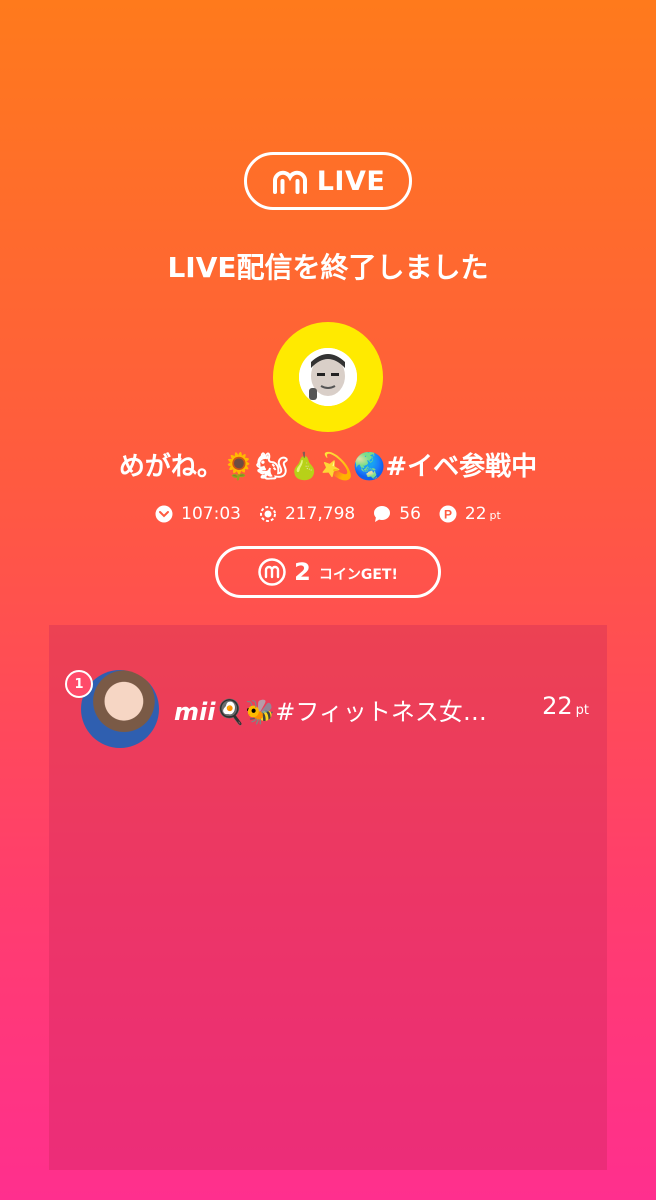  What do you see at coordinates (410, 514) in the screenshot?
I see `comments-value: 56` at bounding box center [410, 514].